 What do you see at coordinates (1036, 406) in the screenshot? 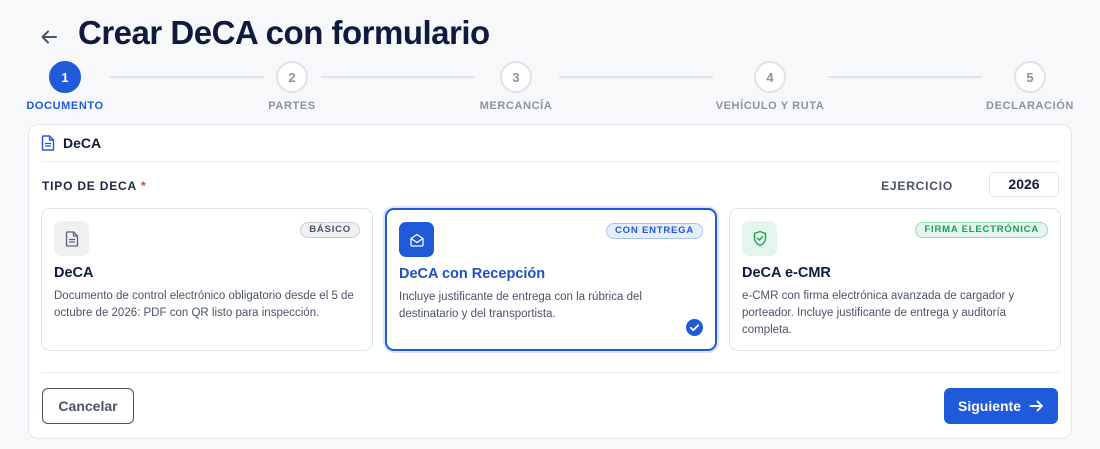
I see `arrow-right-icon` at bounding box center [1036, 406].